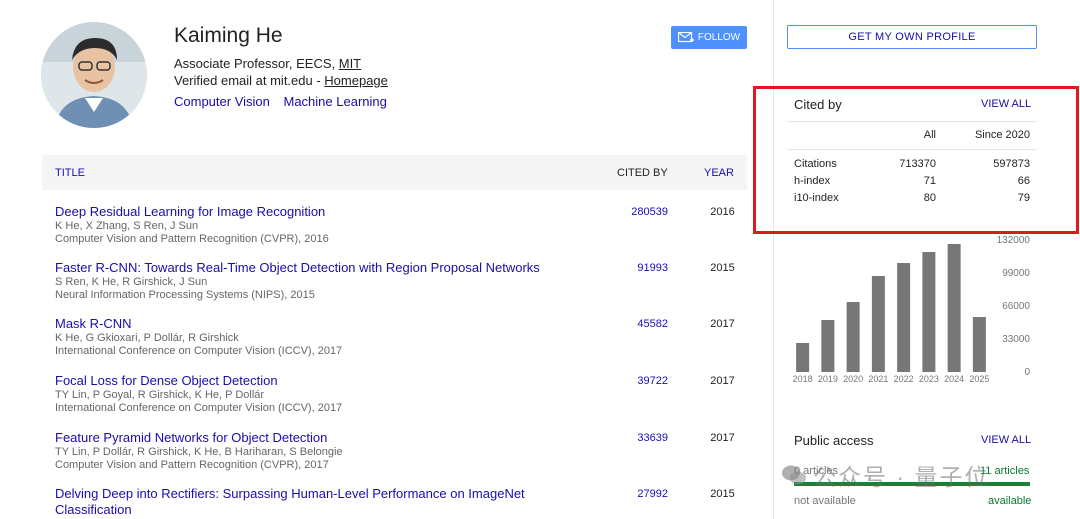 This screenshot has height=519, width=1080. Describe the element at coordinates (929, 135) in the screenshot. I see `col-all-header: All` at that location.